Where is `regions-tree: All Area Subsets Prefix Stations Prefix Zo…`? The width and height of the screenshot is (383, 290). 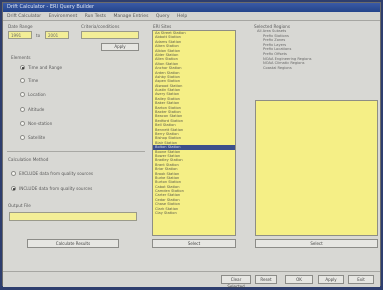
regions-tree: All Area Subsets Prefix Stations Prefix Zo… is located at coordinates (314, 62).